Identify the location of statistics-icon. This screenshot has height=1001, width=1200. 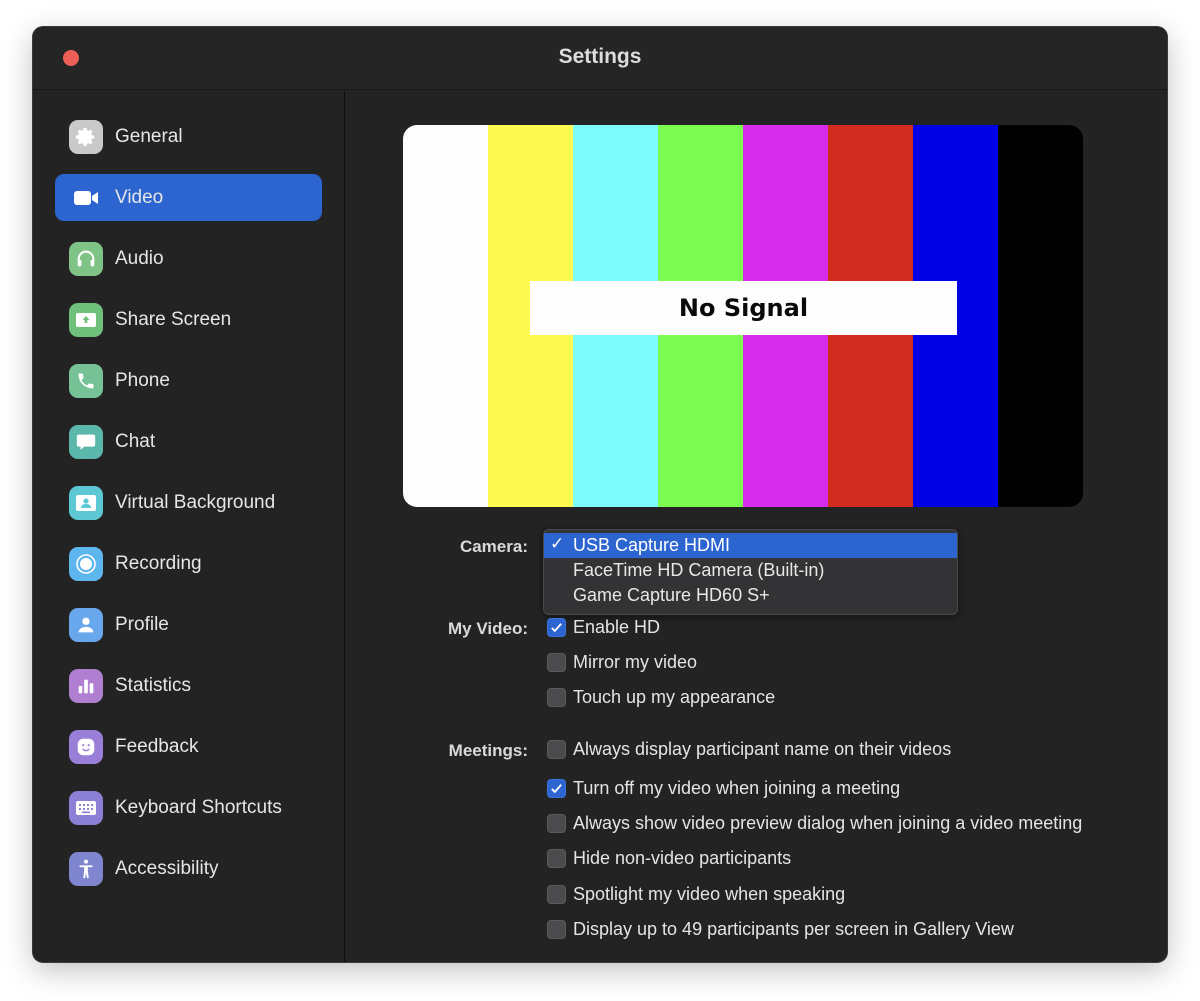
(86, 685).